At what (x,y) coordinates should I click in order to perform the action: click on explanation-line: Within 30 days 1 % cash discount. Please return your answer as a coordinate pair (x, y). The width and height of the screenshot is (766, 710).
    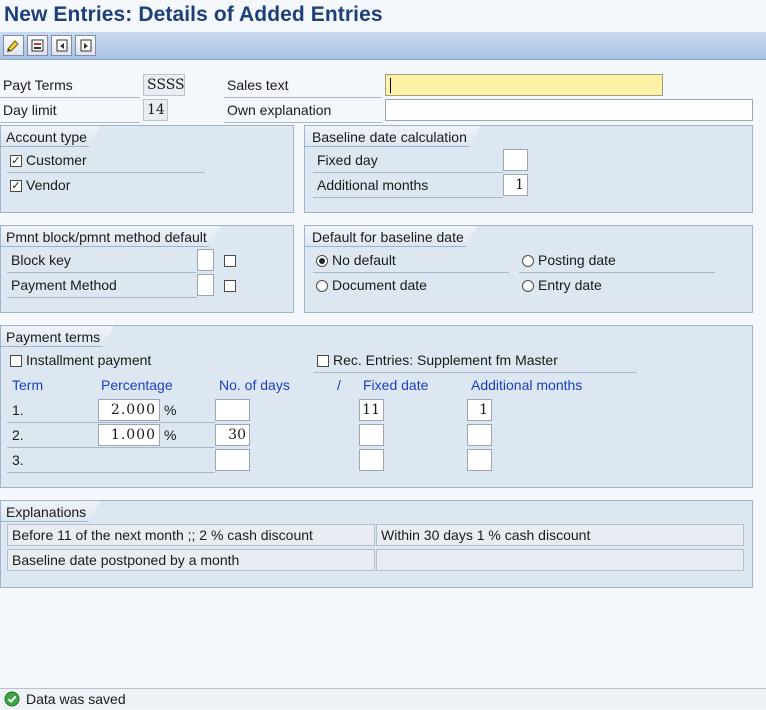
    Looking at the image, I should click on (560, 535).